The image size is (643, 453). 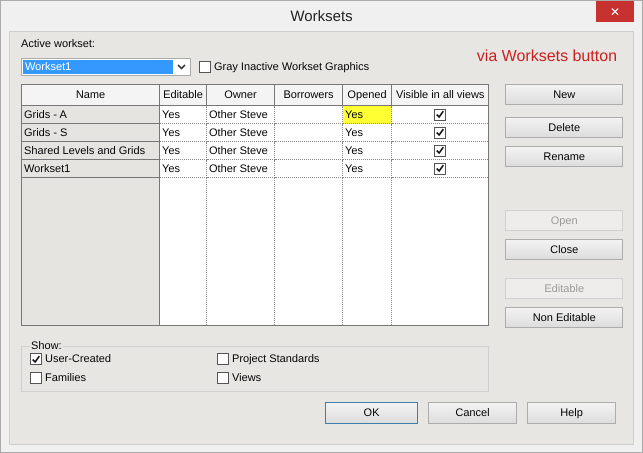 What do you see at coordinates (571, 413) in the screenshot?
I see `dialog-button: Help` at bounding box center [571, 413].